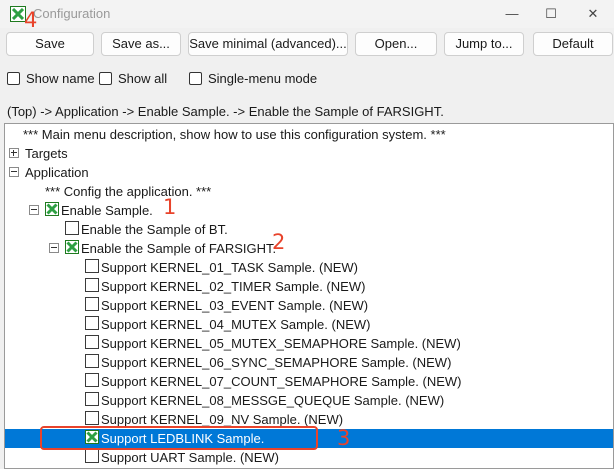 Image resolution: width=614 pixels, height=469 pixels. What do you see at coordinates (307, 14) in the screenshot?
I see `title-bar: Configuration — ☐ ✕` at bounding box center [307, 14].